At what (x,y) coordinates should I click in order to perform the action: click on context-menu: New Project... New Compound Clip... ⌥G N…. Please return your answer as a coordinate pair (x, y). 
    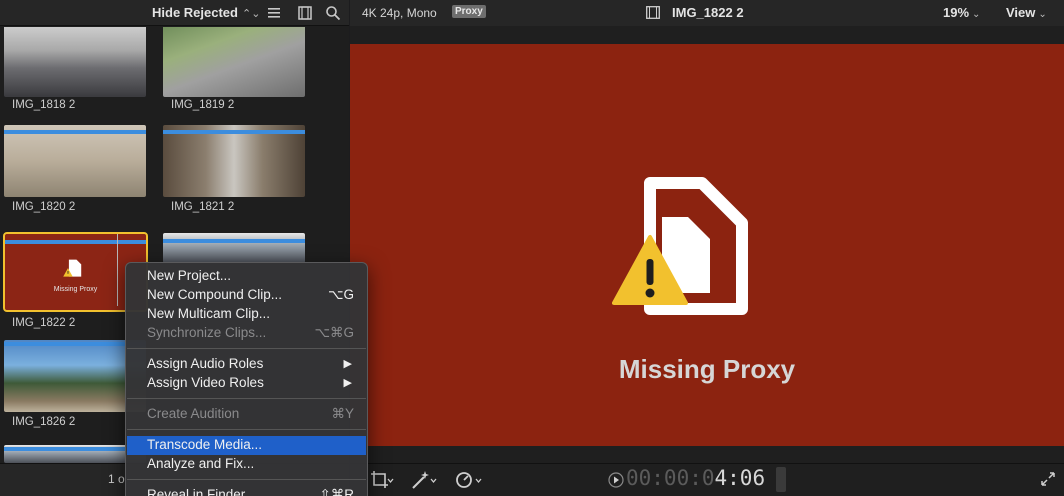
    Looking at the image, I should click on (246, 379).